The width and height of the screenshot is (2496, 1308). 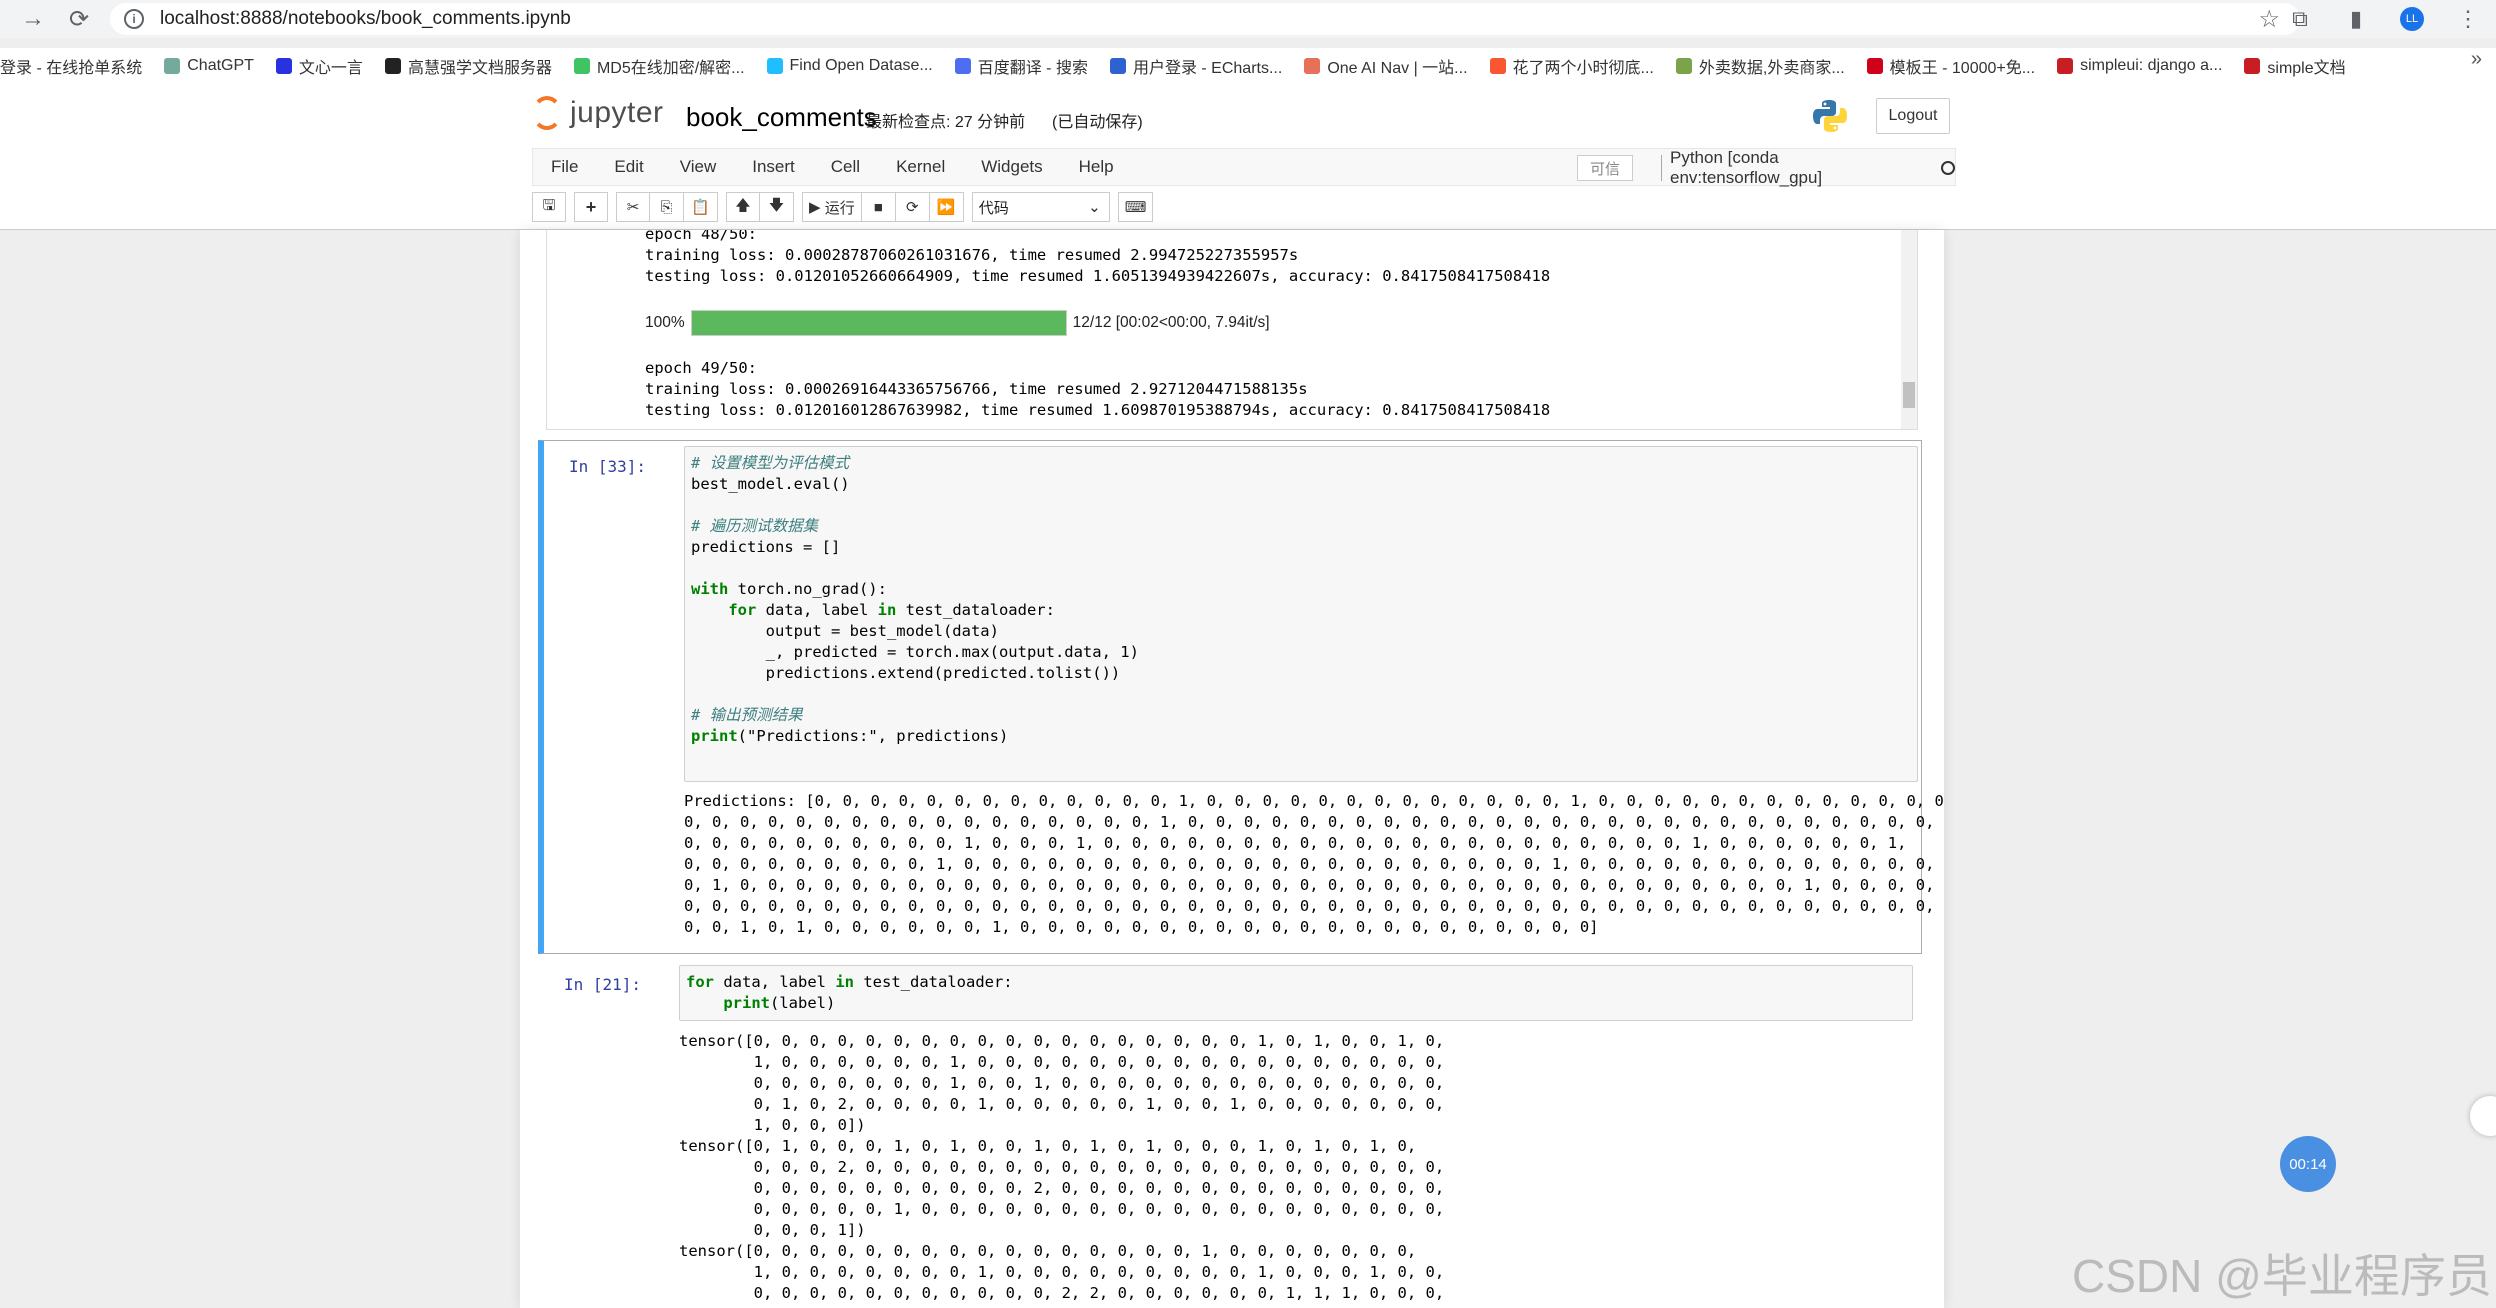 What do you see at coordinates (772, 1230) in the screenshot?
I see `output-line: 0, 0, 0, 1])` at bounding box center [772, 1230].